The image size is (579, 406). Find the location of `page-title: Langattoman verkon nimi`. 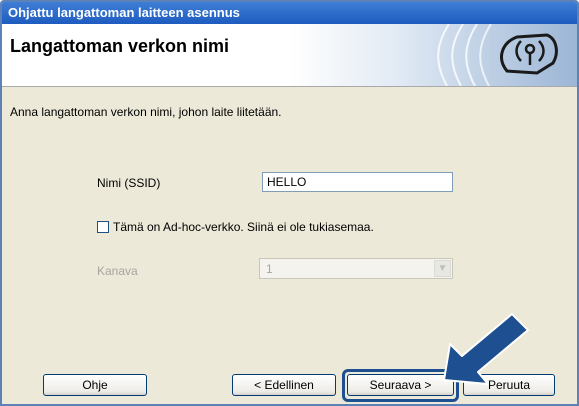

page-title: Langattoman verkon nimi is located at coordinates (120, 46).